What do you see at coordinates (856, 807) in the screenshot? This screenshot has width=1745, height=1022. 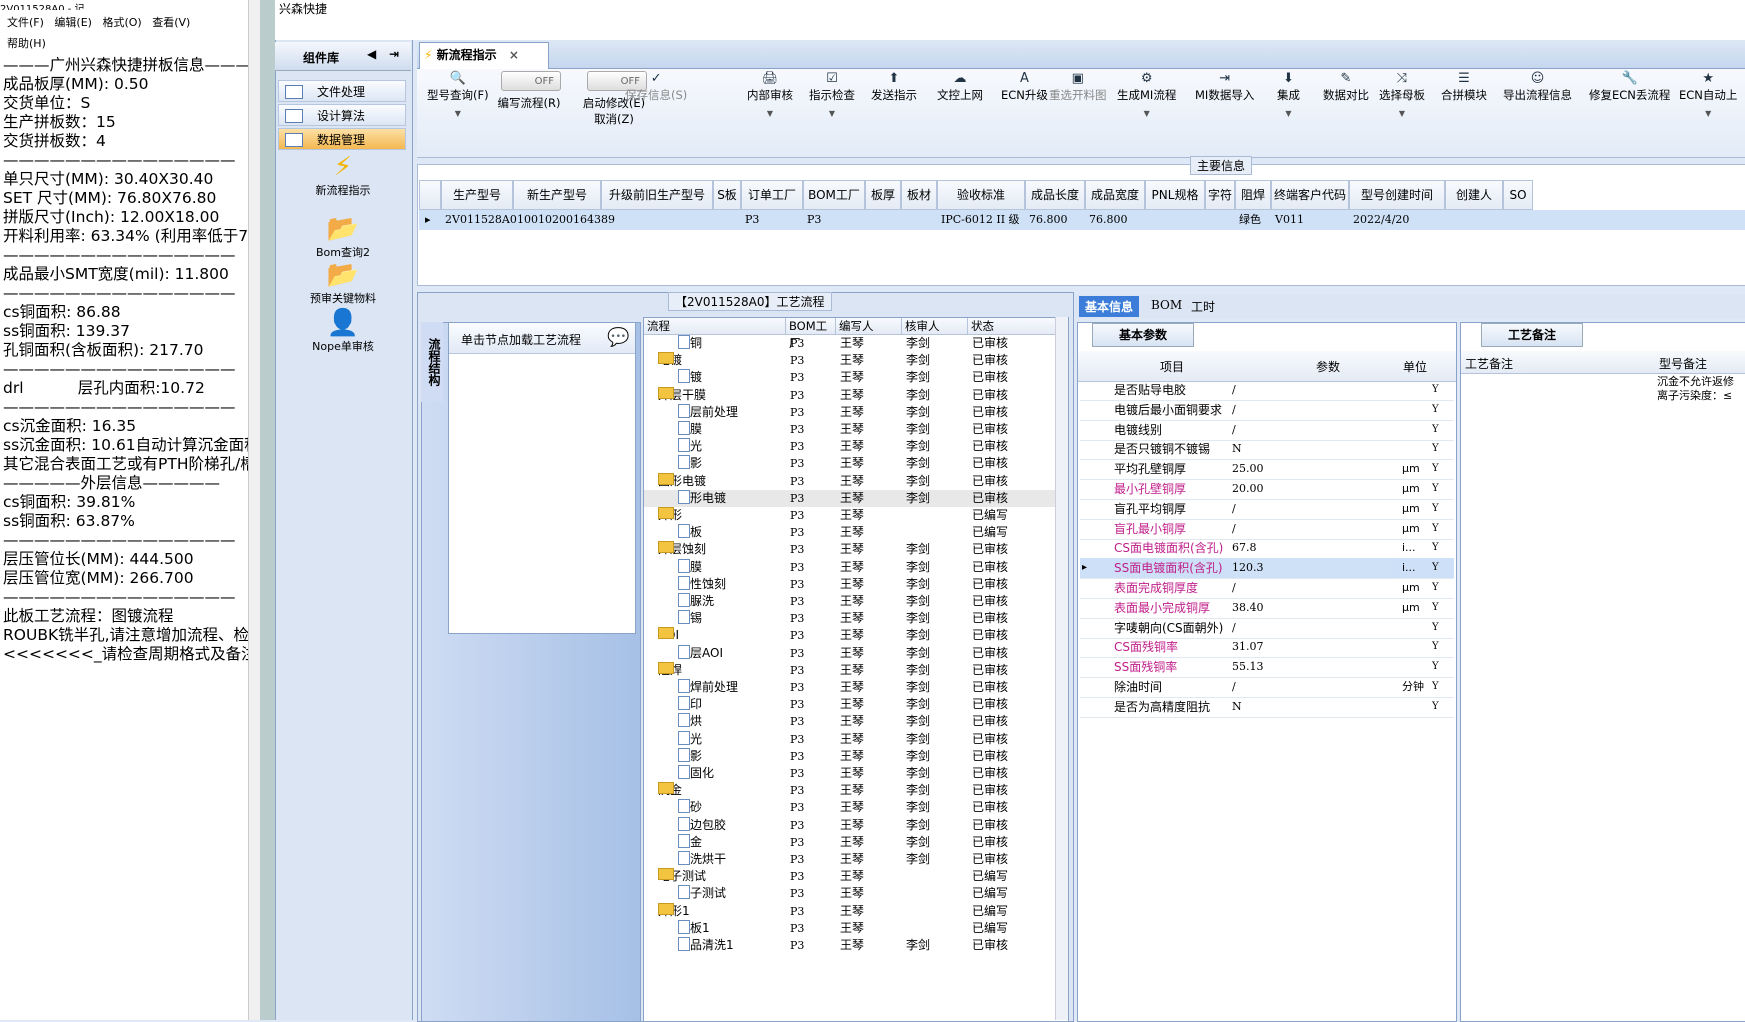 I see `tree-row: 喷砂 P3 王琴 李剑 已审核` at bounding box center [856, 807].